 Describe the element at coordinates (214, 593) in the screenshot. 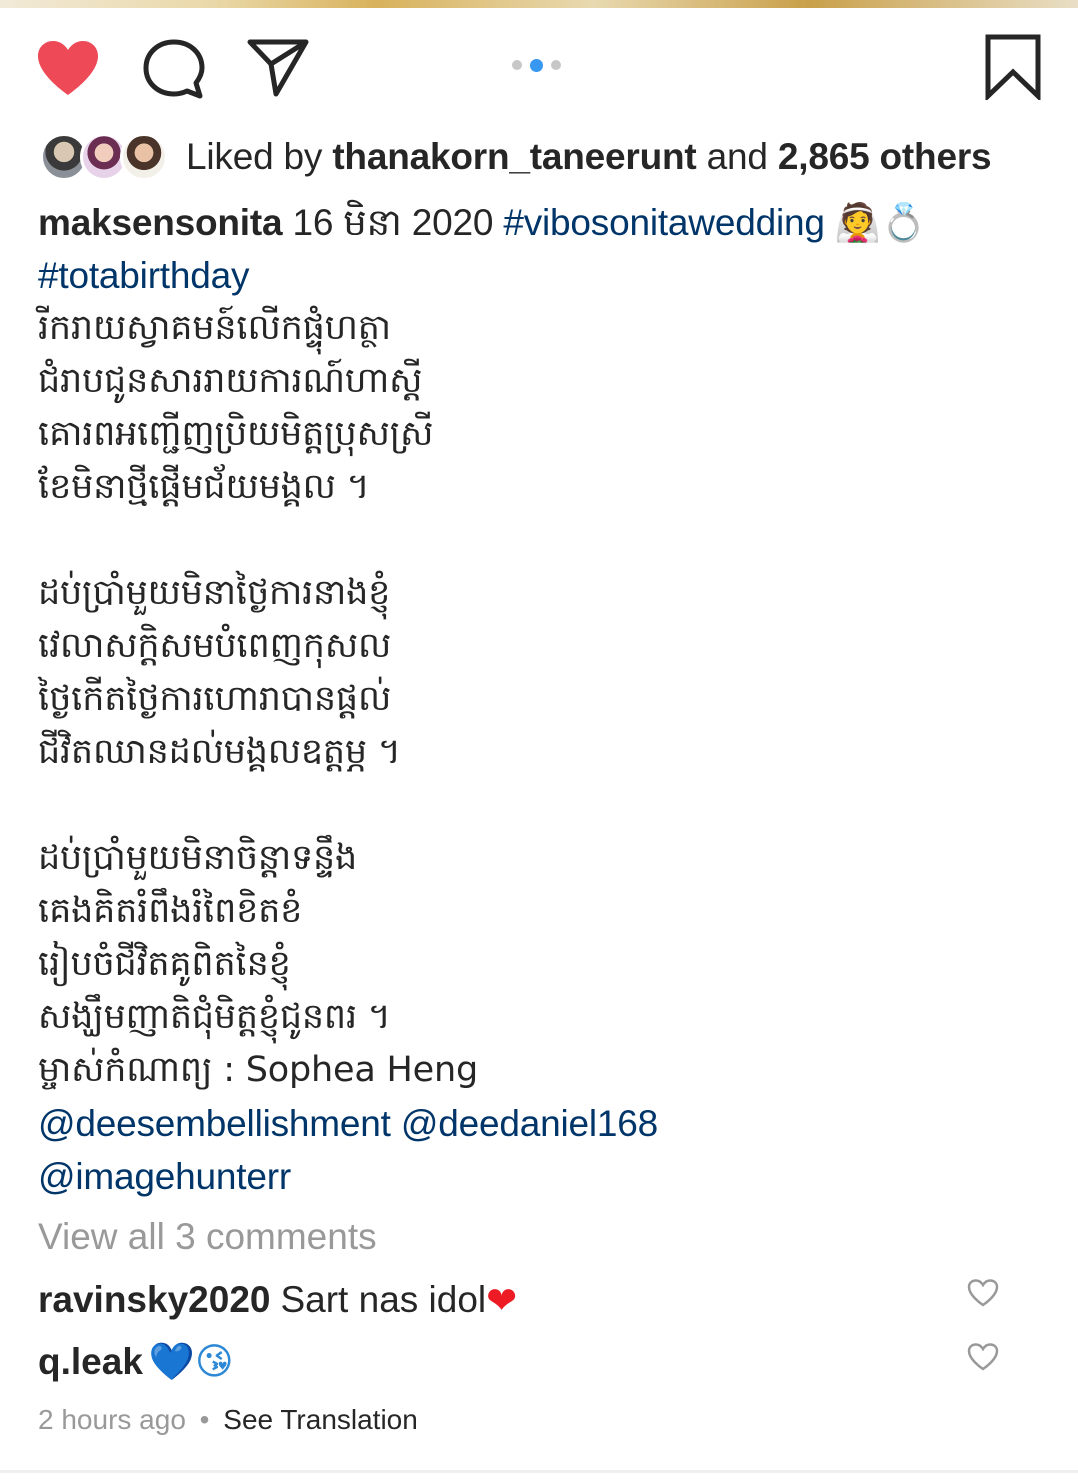

I see `poem-line: ដប់ប្រាំមួយមិនាថ្ងៃការនាងខ្ញុំ` at that location.